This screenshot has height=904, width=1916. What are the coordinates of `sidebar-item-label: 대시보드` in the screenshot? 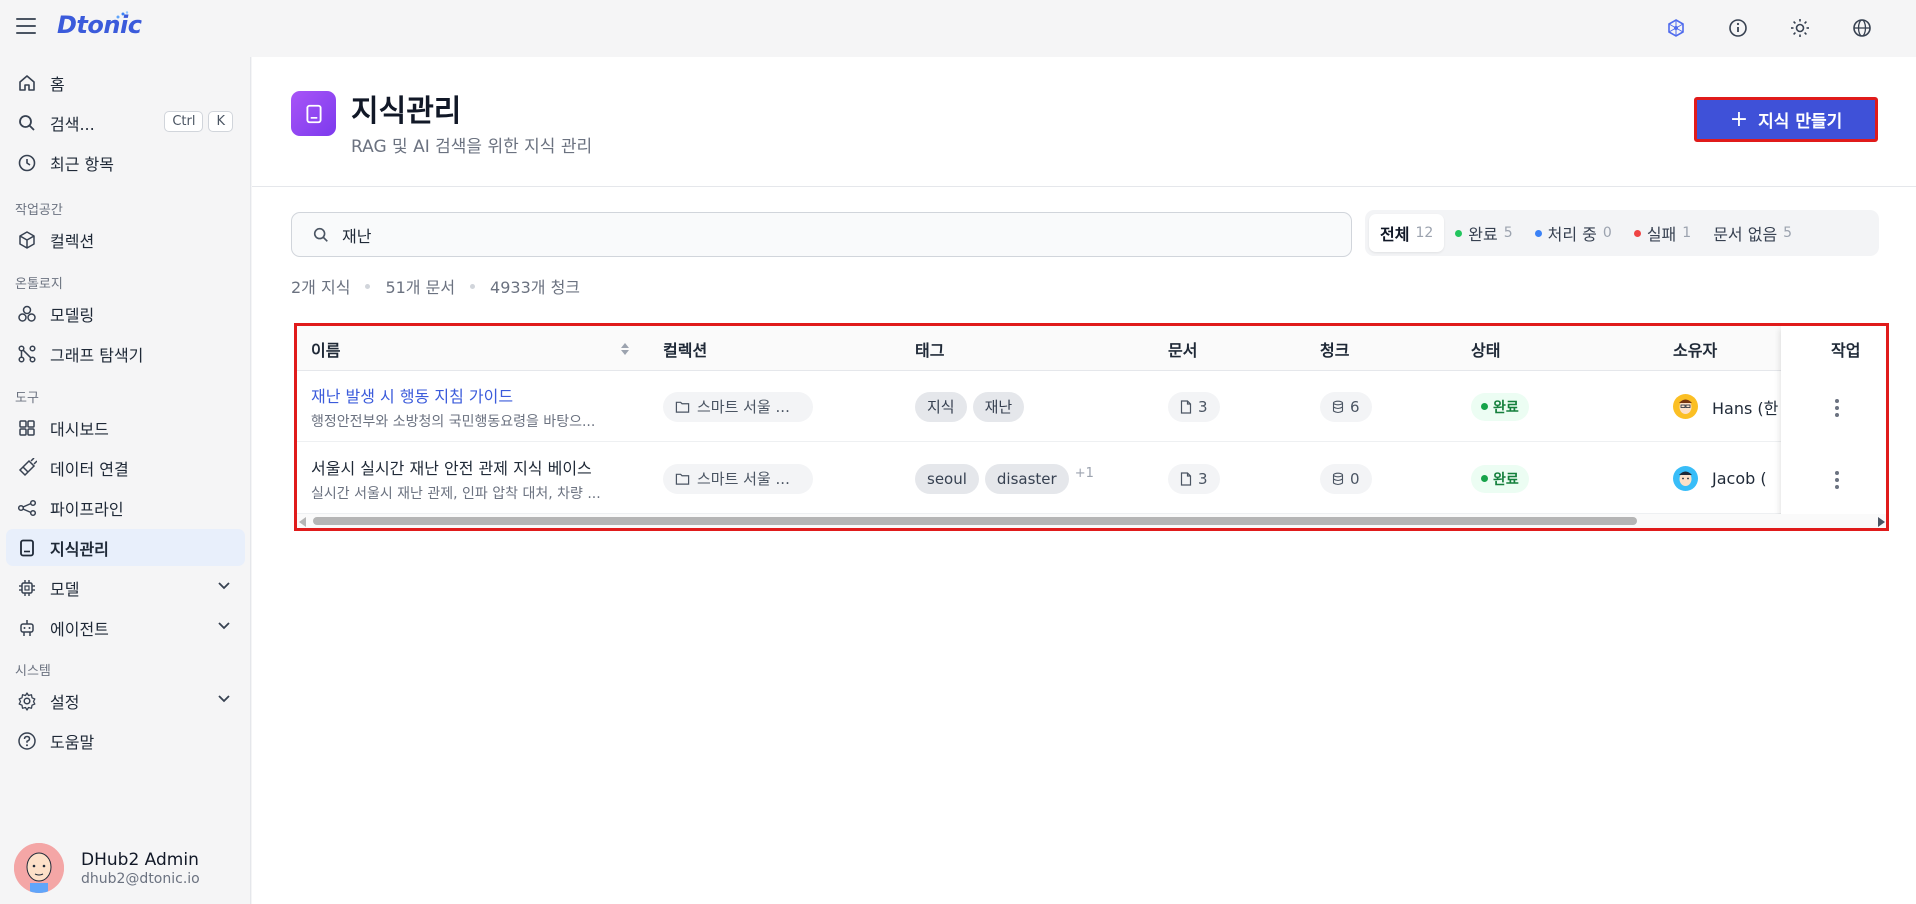 It's located at (79, 429).